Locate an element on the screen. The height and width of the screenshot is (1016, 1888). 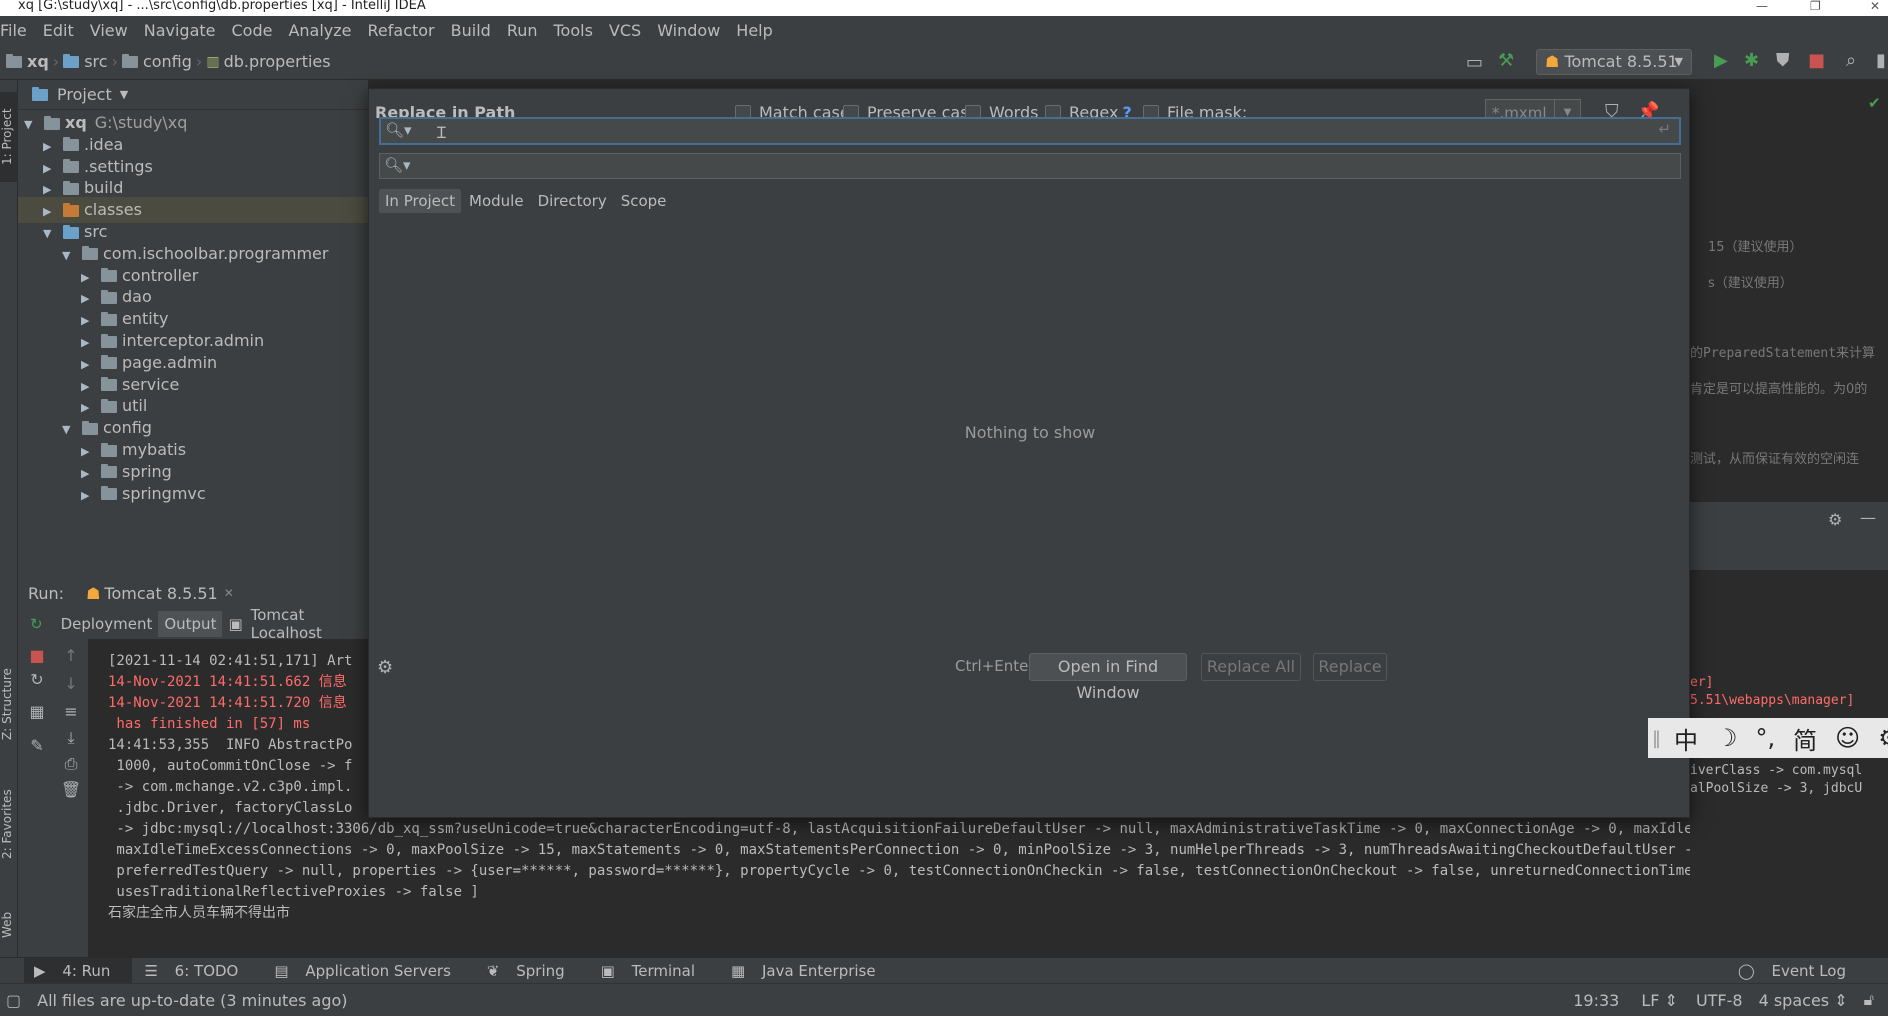
scope-directory: Directory is located at coordinates (572, 201).